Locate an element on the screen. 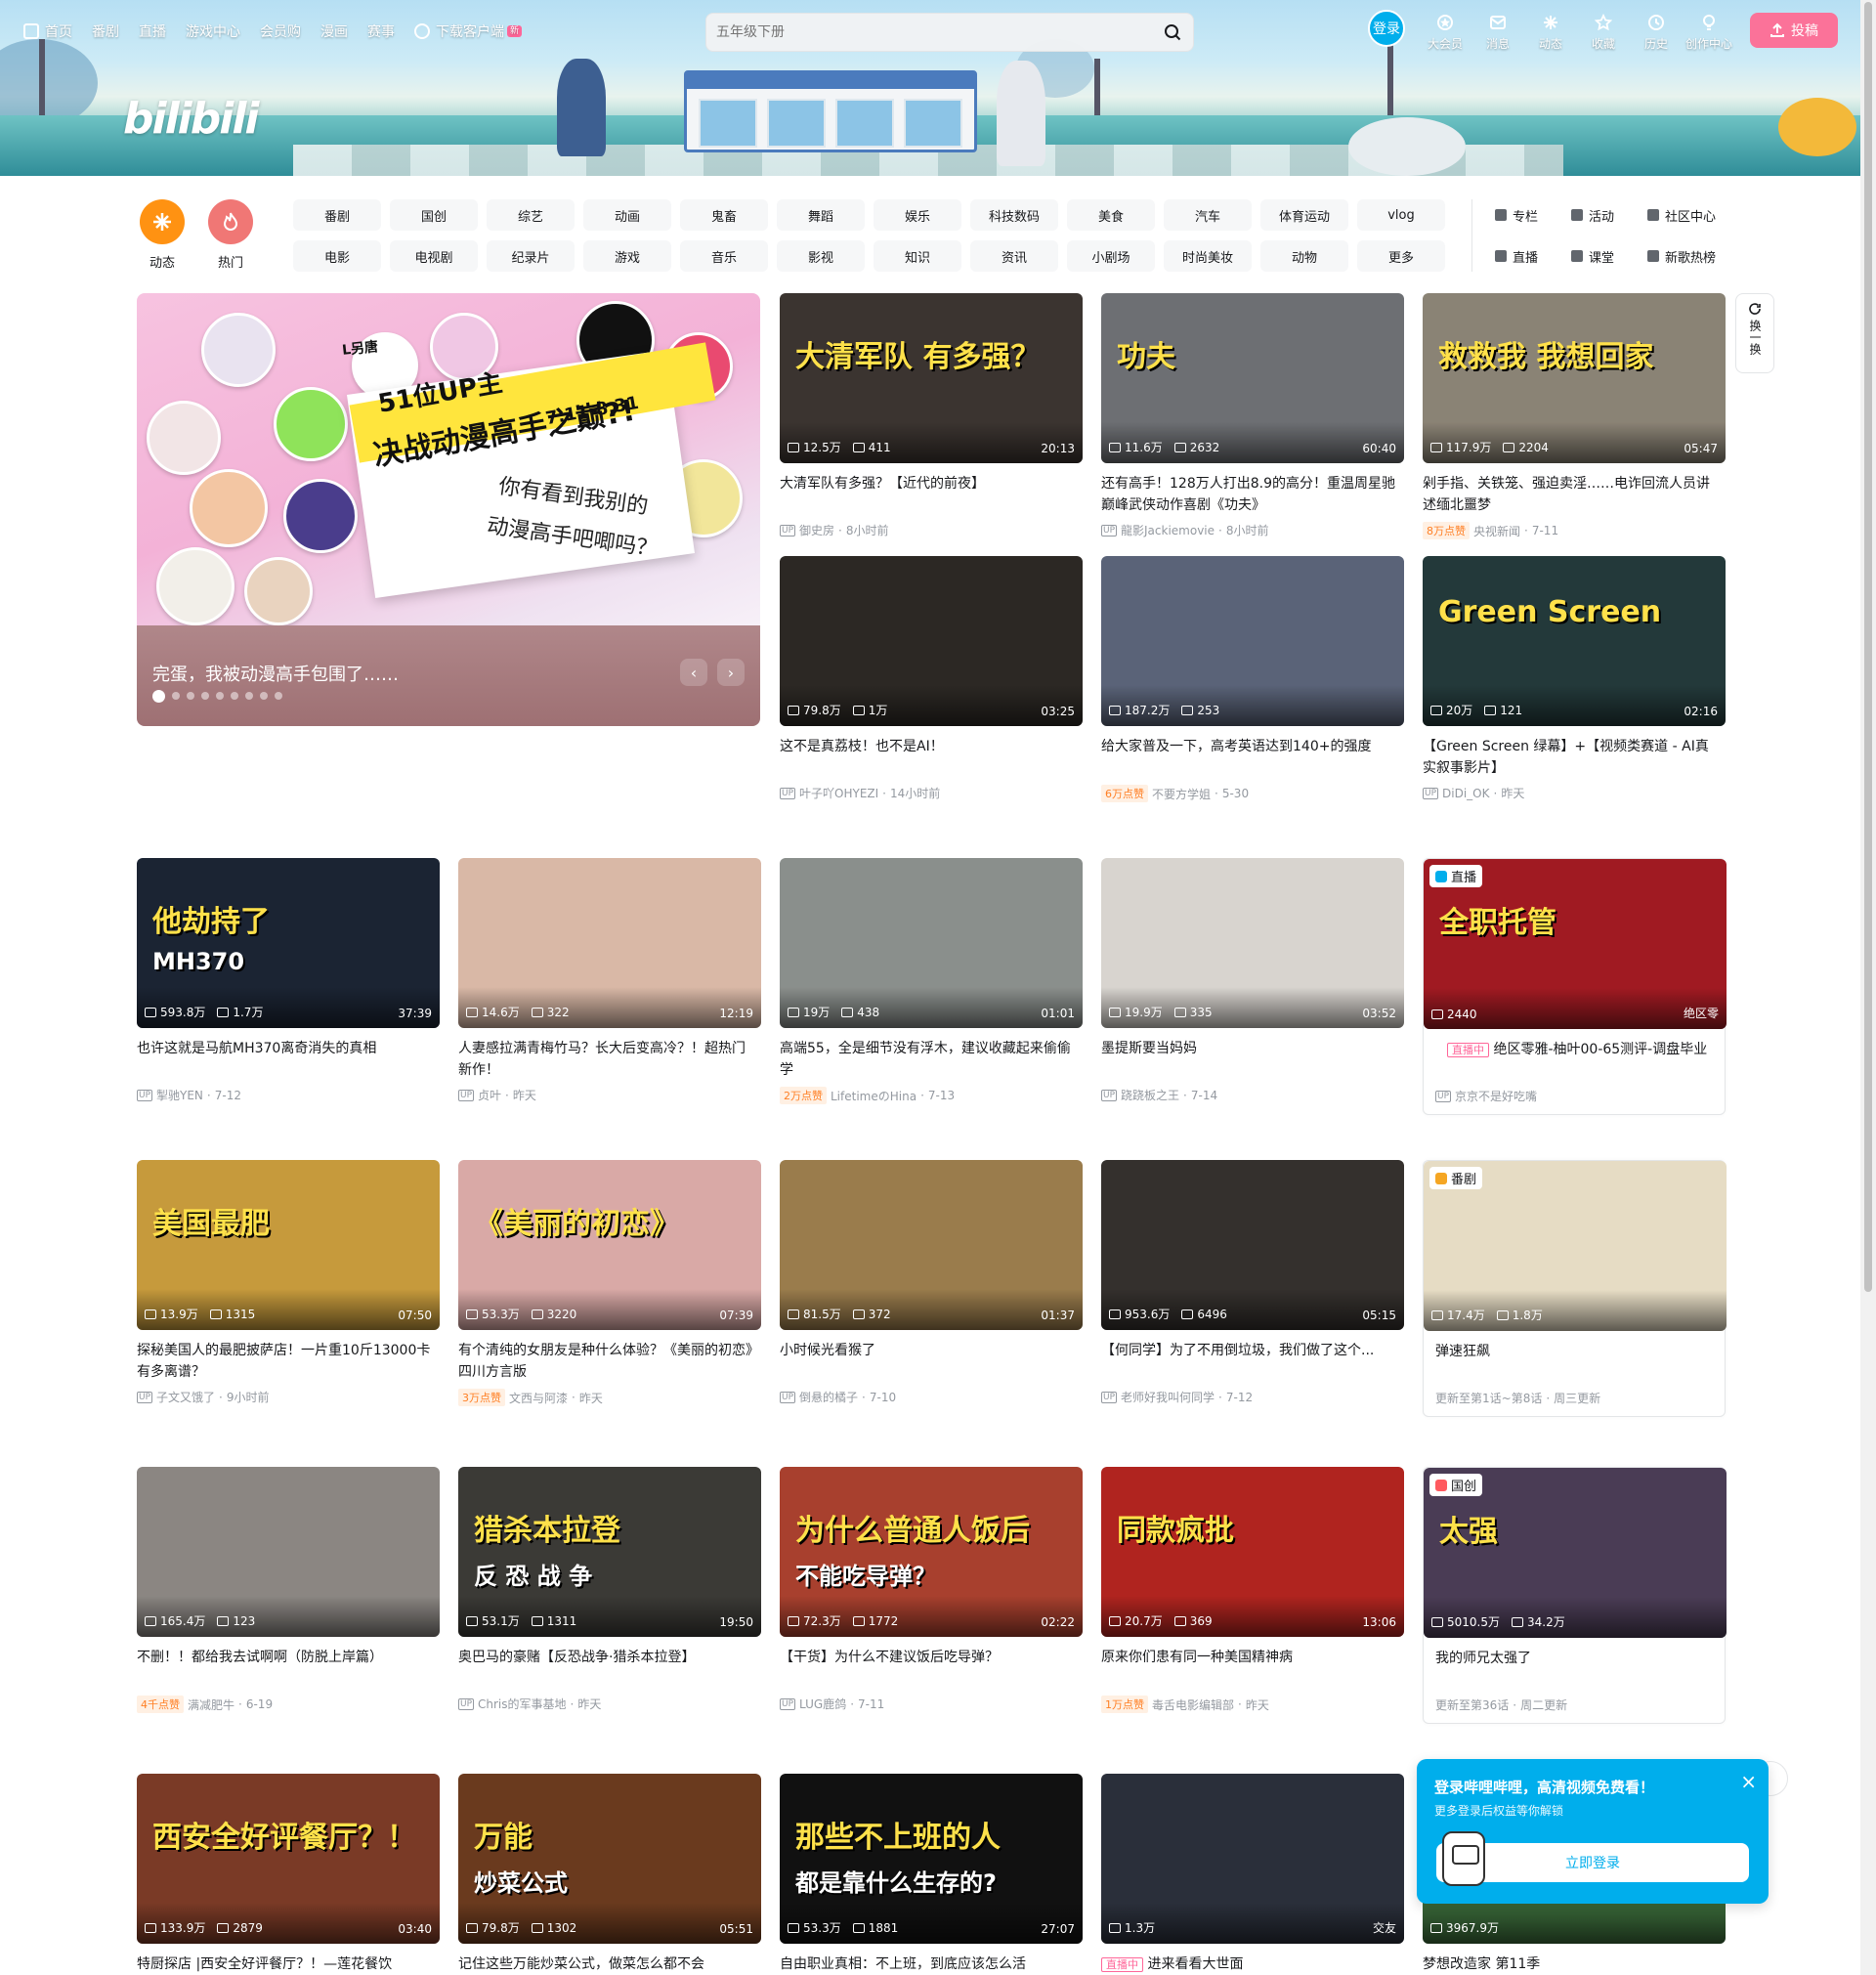 The height and width of the screenshot is (1975, 1876). close-icon: × is located at coordinates (1748, 1782).